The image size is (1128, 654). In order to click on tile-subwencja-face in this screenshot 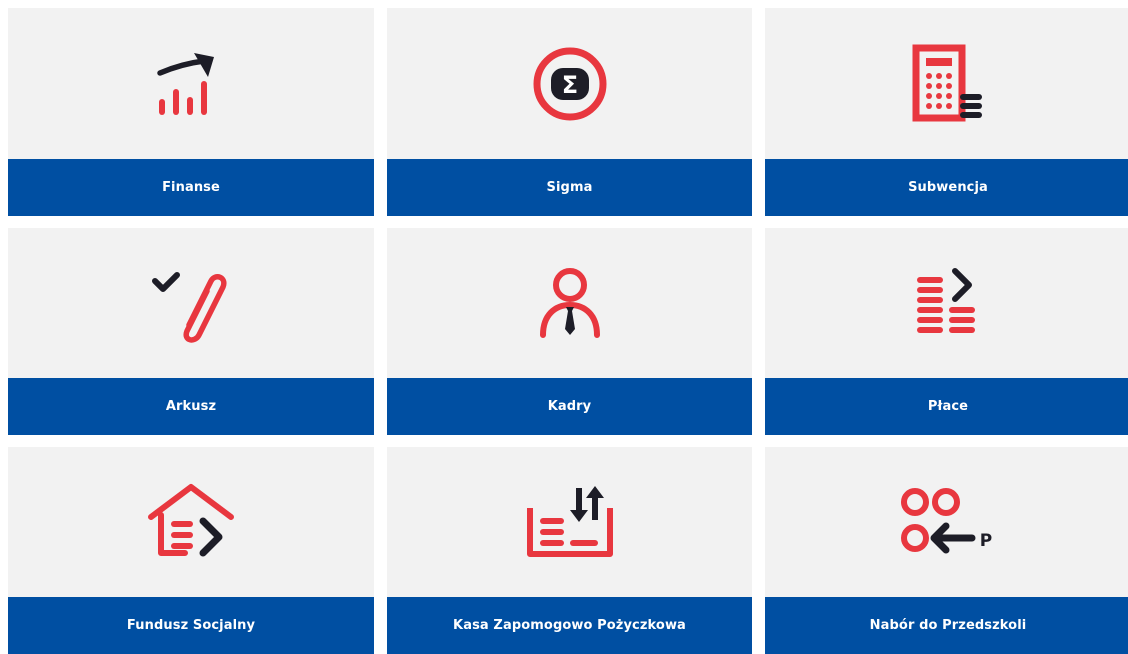, I will do `click(946, 83)`.